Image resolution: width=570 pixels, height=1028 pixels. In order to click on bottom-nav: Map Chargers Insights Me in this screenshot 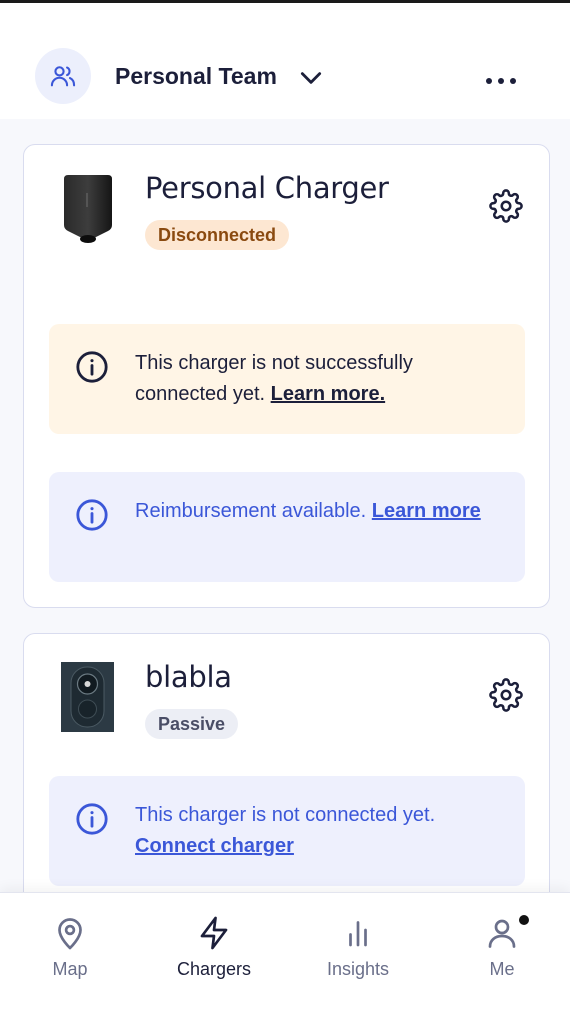, I will do `click(285, 960)`.